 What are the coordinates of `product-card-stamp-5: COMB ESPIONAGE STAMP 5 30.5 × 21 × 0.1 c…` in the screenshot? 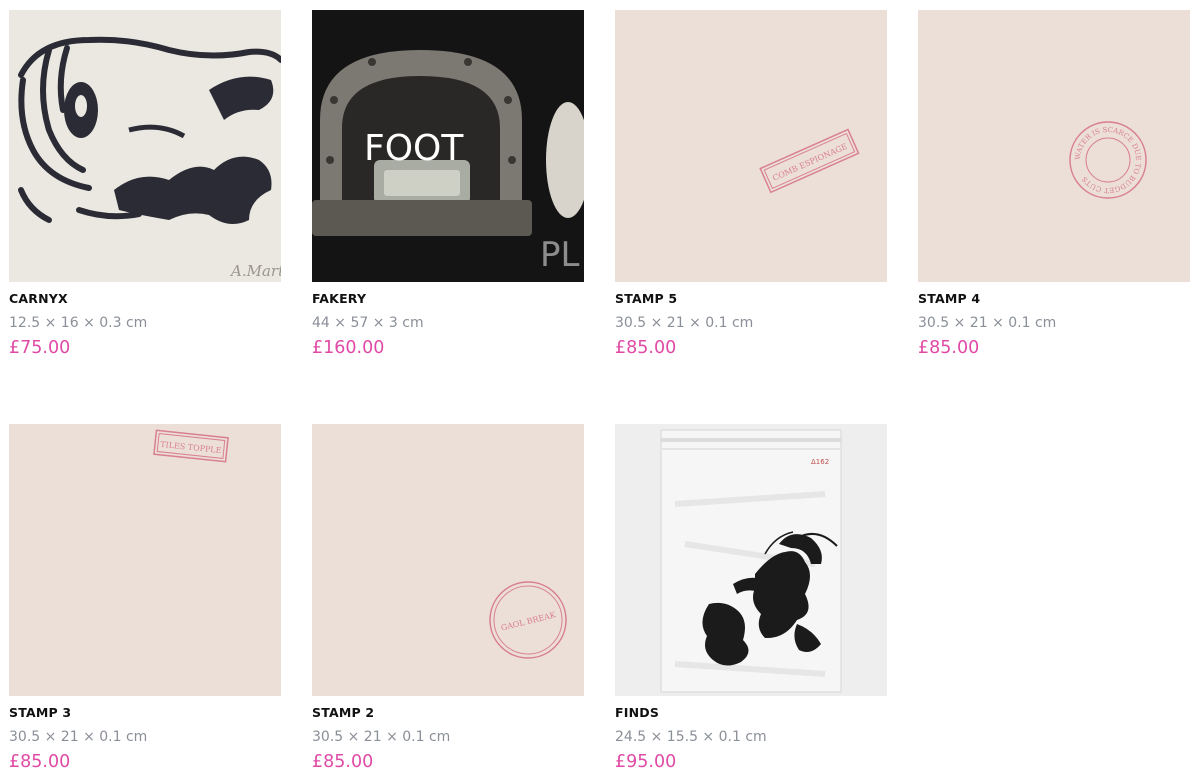 It's located at (751, 184).